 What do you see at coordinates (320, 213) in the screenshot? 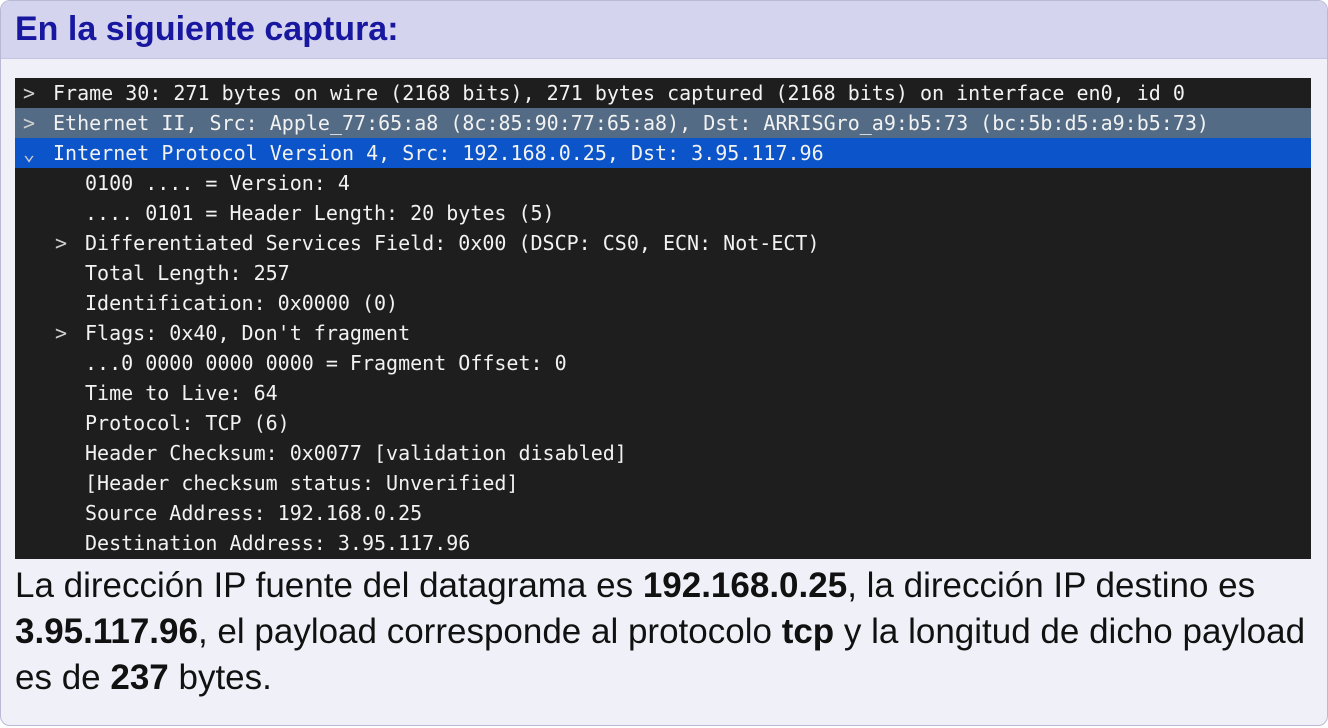
I see `tree-row-text: .... 0101 = Header Length: 20 bytes (5)` at bounding box center [320, 213].